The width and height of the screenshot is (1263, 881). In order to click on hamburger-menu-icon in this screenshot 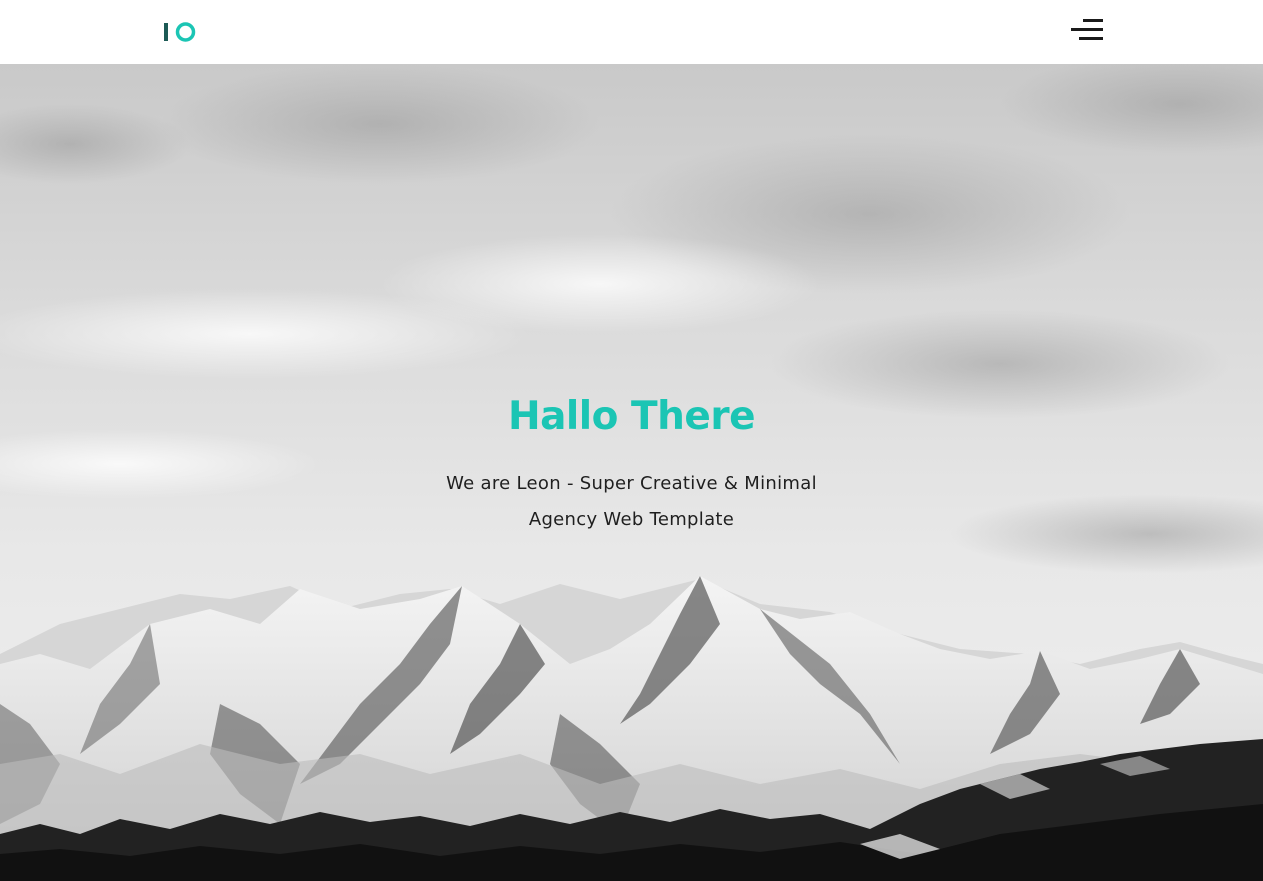, I will do `click(1087, 29)`.